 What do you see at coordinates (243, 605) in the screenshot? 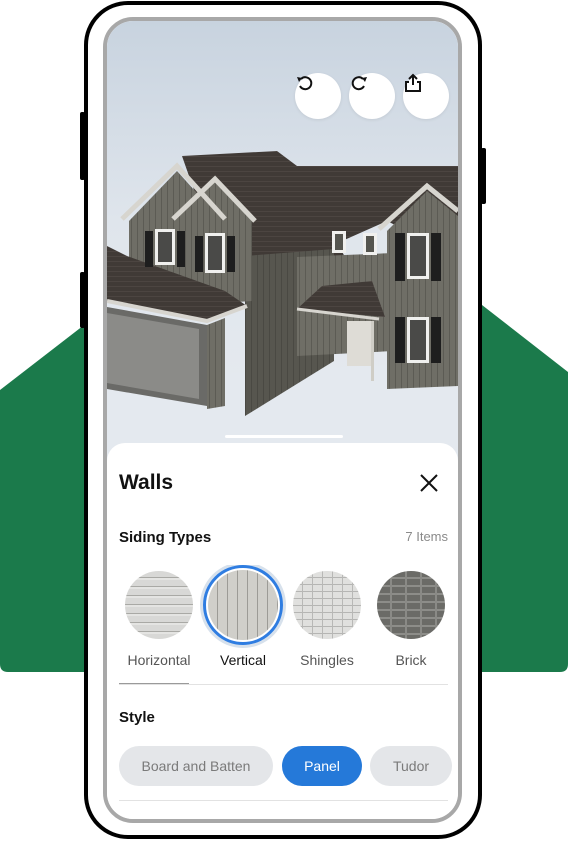
I see `vertical-siding-texture` at bounding box center [243, 605].